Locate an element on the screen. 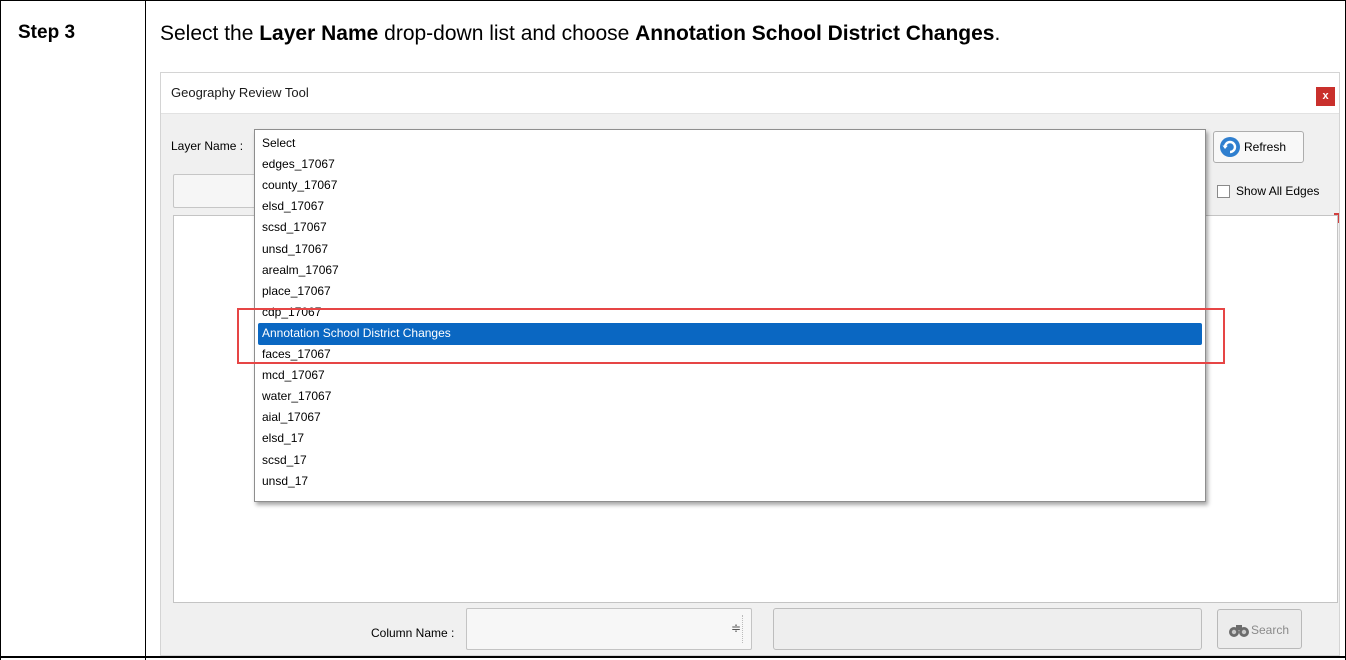 This screenshot has height=660, width=1346. title-bar: Geography Review Tool x is located at coordinates (750, 93).